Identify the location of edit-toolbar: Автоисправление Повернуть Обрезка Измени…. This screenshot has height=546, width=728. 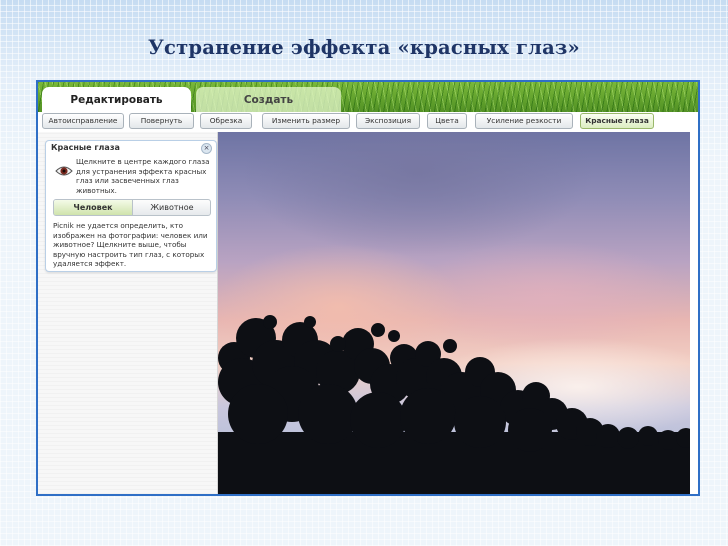
(368, 122).